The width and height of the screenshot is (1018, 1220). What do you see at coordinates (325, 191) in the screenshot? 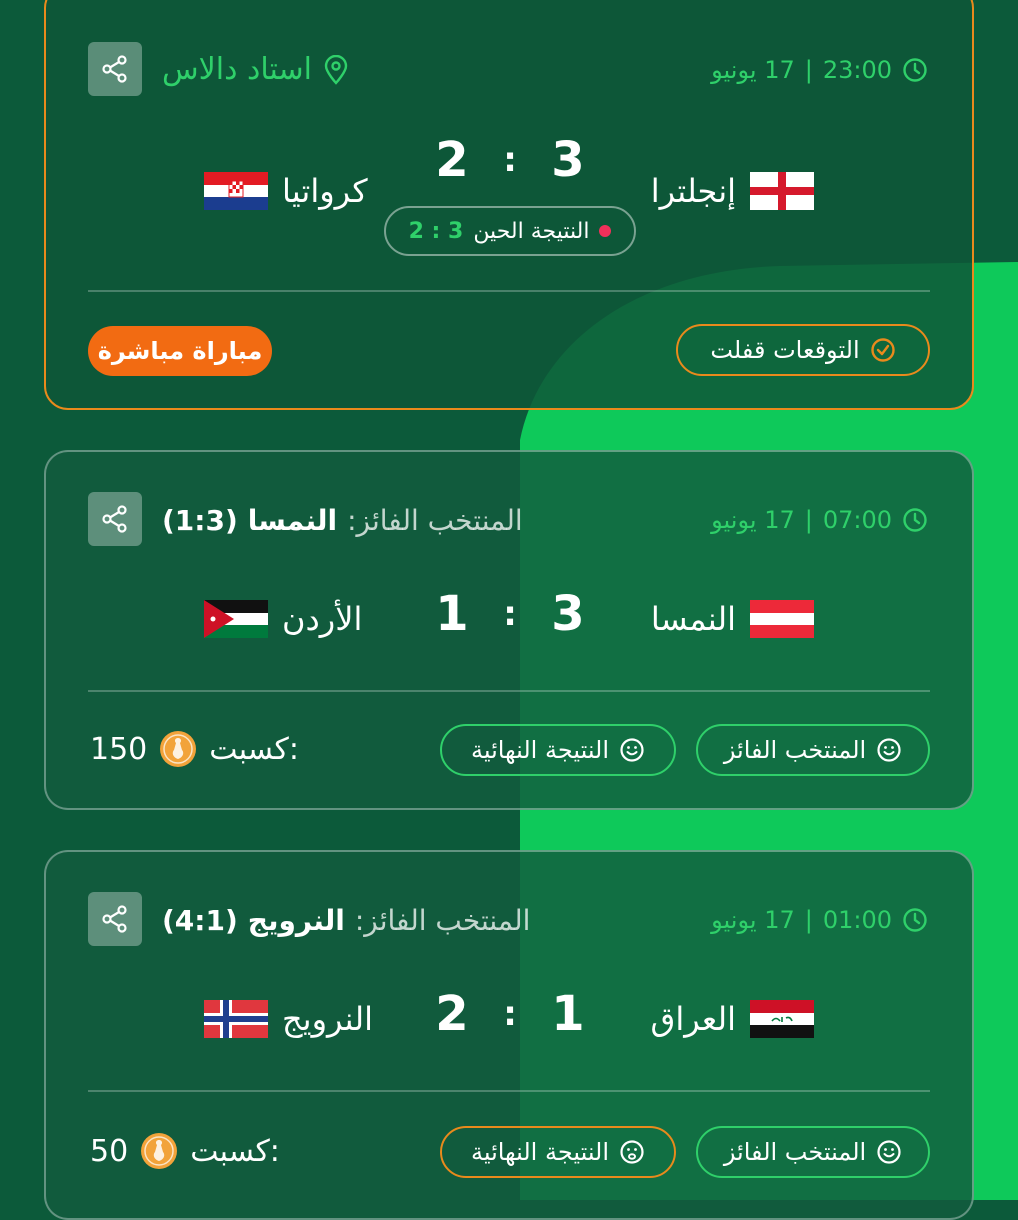
I see `away-team-name: كرواتيا` at bounding box center [325, 191].